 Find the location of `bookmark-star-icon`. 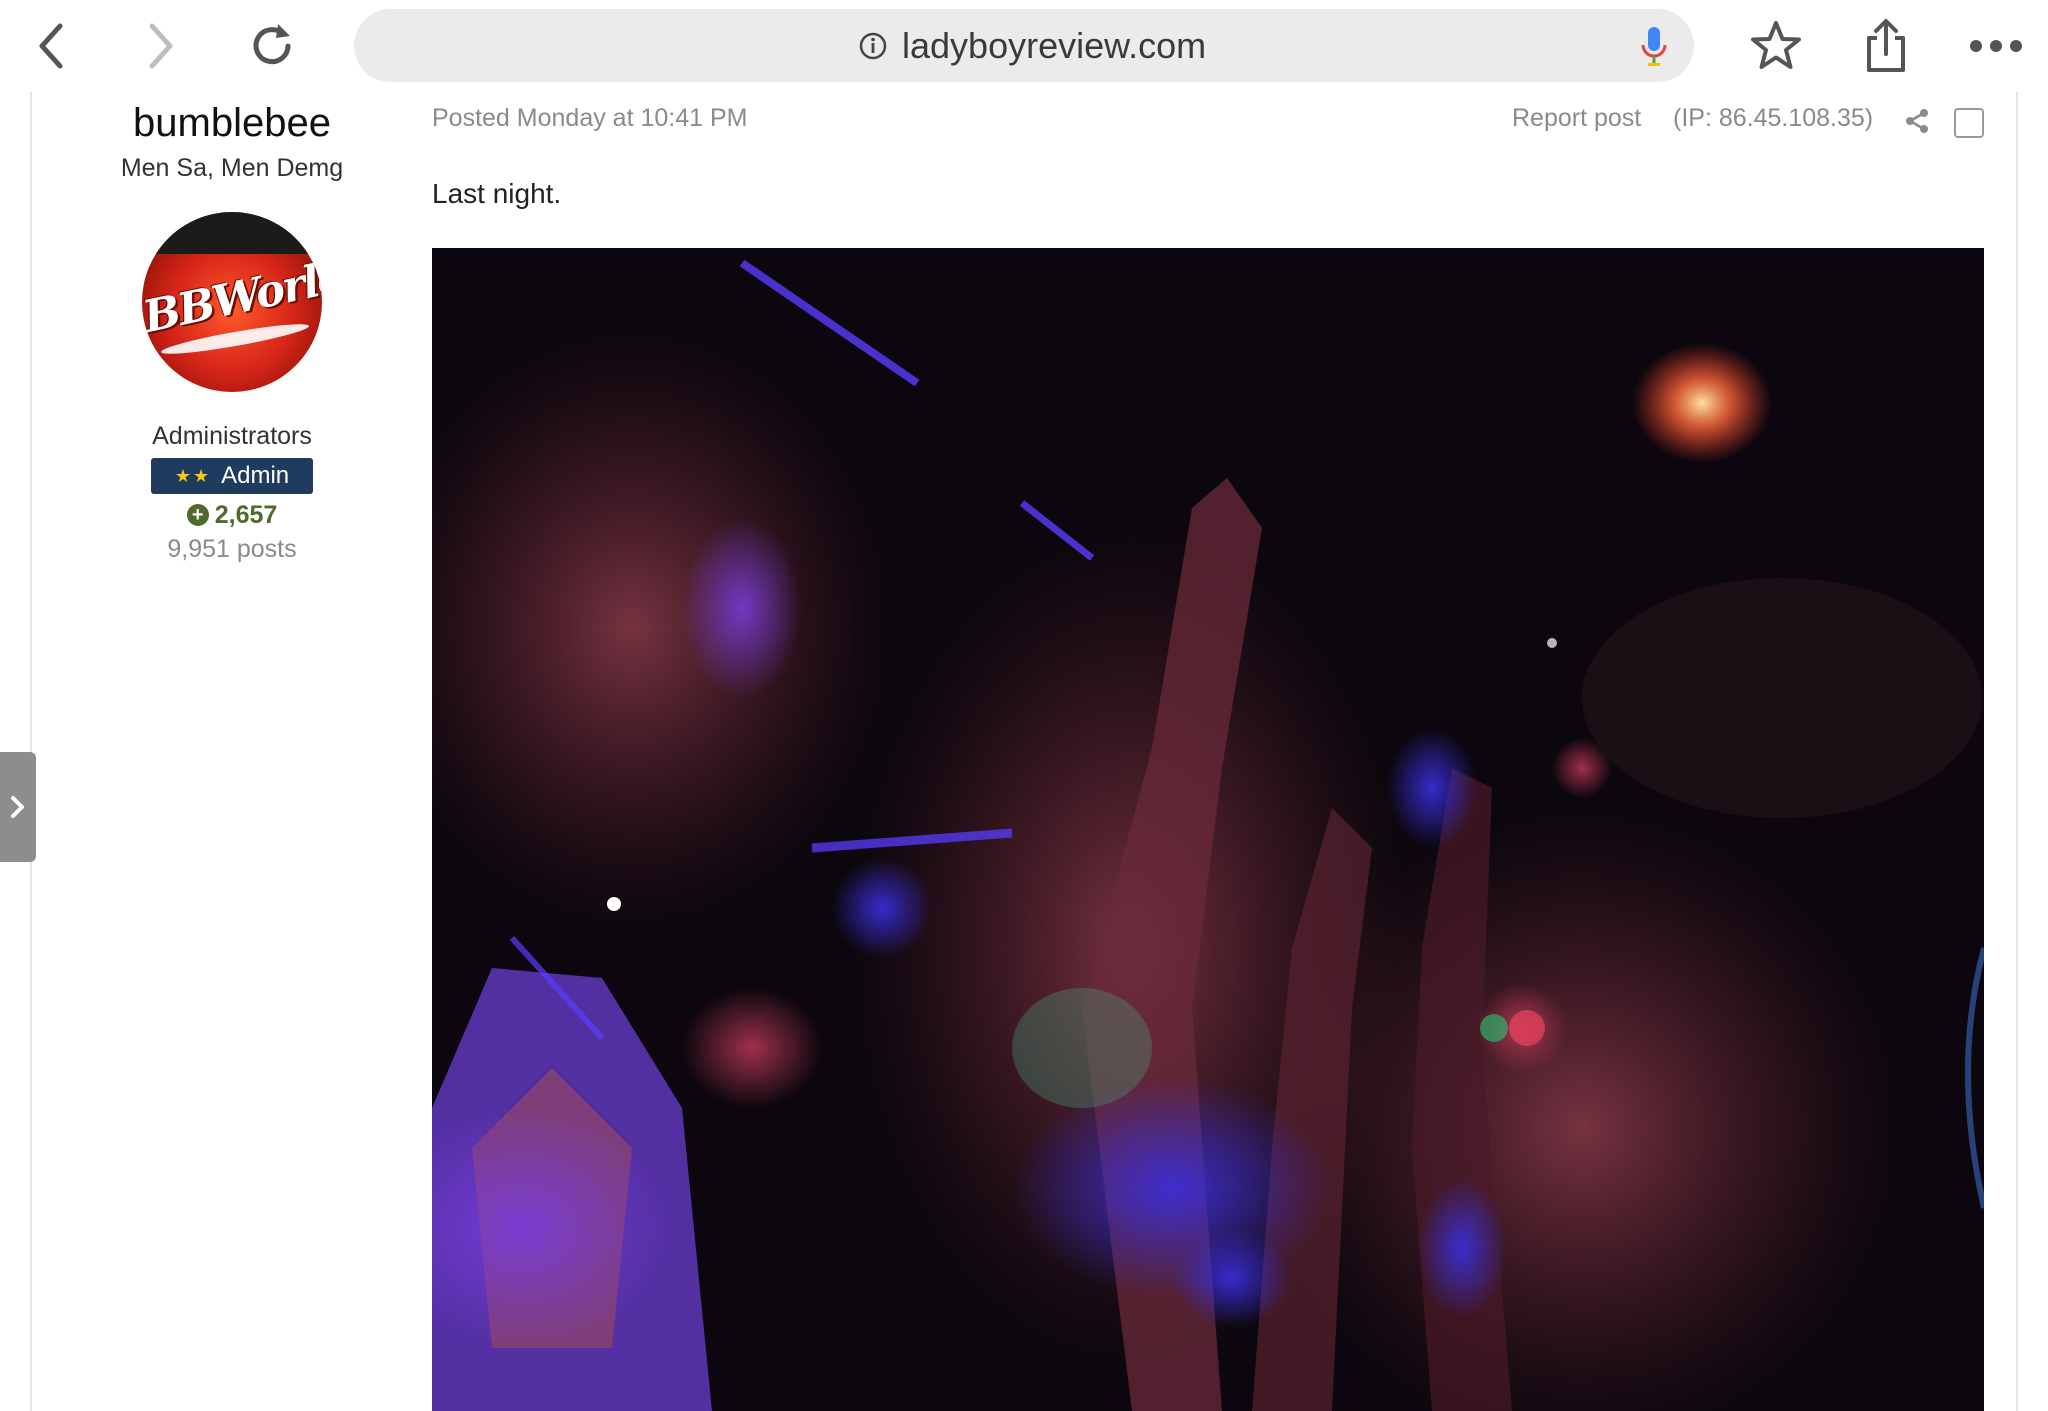

bookmark-star-icon is located at coordinates (1776, 45).